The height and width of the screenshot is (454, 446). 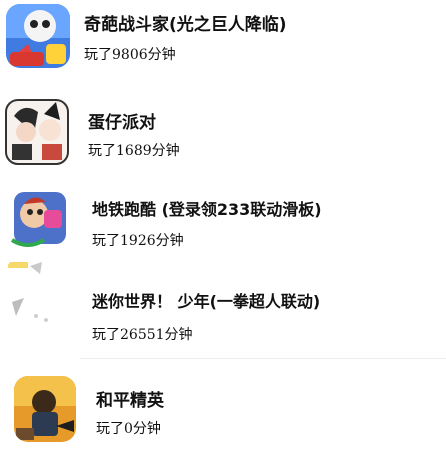 What do you see at coordinates (37, 294) in the screenshot?
I see `mini-world-game-icon` at bounding box center [37, 294].